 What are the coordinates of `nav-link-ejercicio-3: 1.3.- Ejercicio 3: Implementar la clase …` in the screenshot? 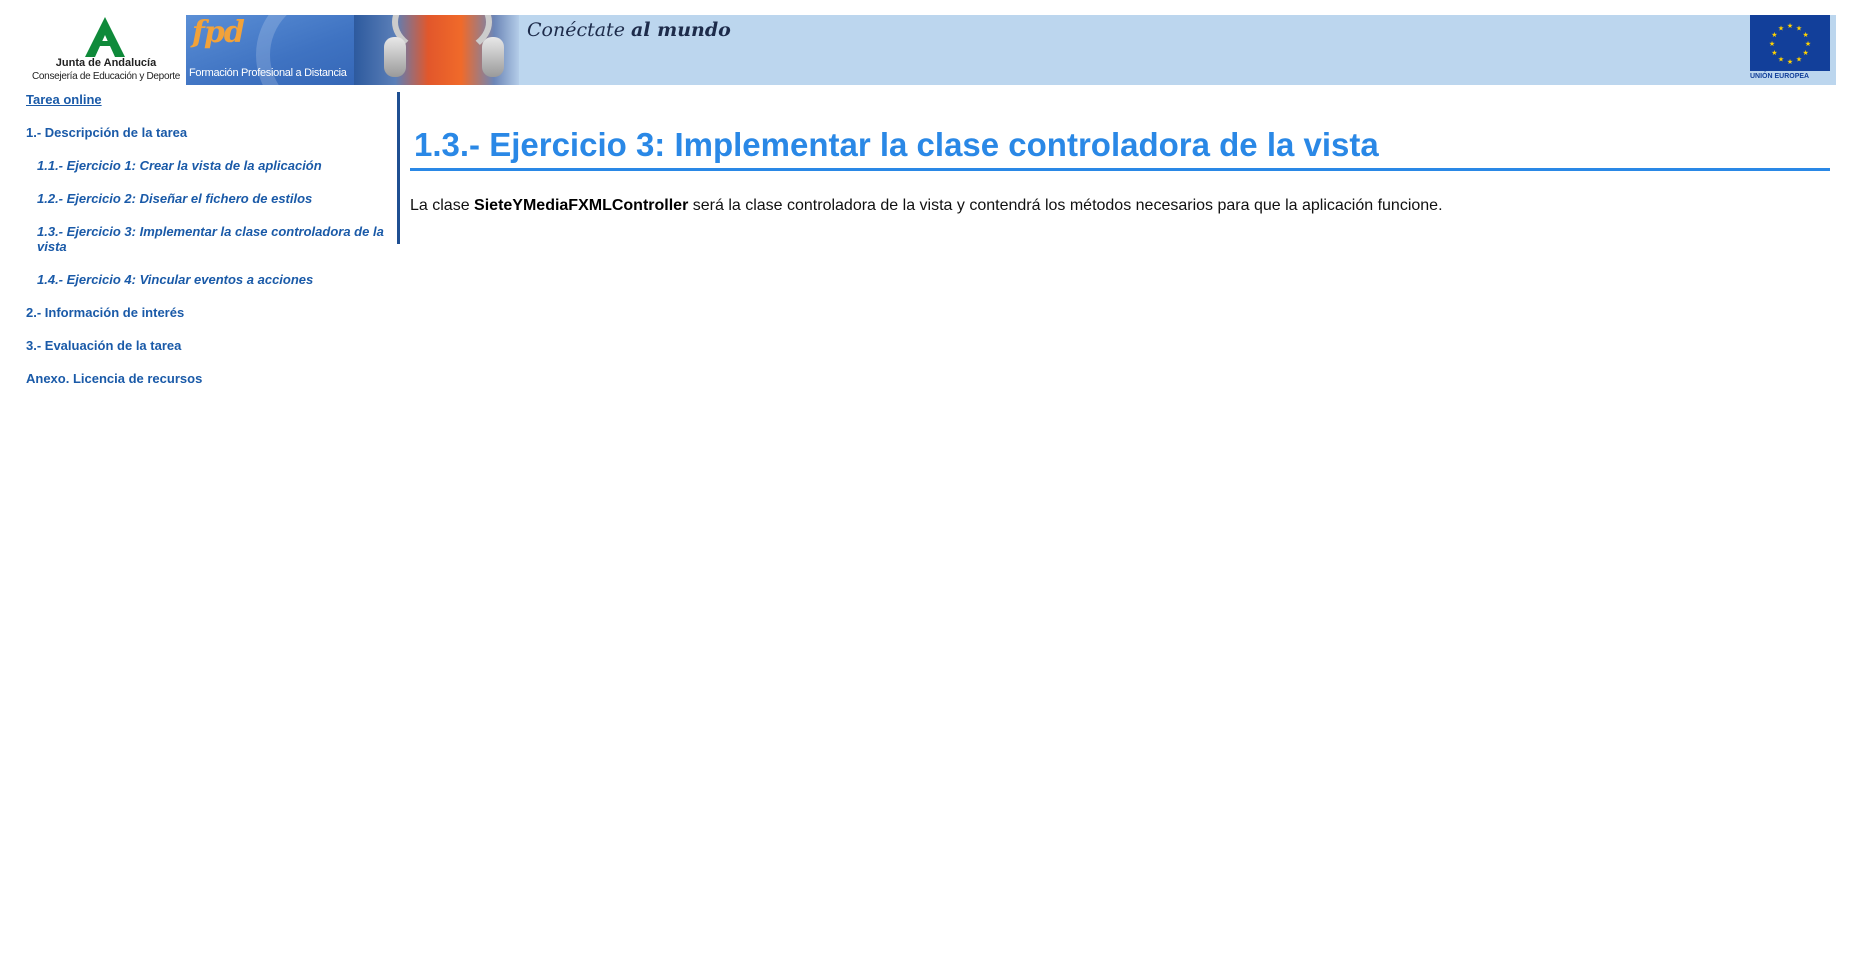 It's located at (212, 239).